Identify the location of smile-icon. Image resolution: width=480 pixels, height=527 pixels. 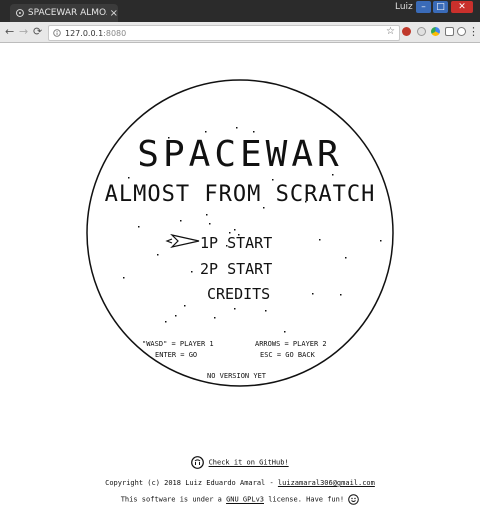
(354, 499).